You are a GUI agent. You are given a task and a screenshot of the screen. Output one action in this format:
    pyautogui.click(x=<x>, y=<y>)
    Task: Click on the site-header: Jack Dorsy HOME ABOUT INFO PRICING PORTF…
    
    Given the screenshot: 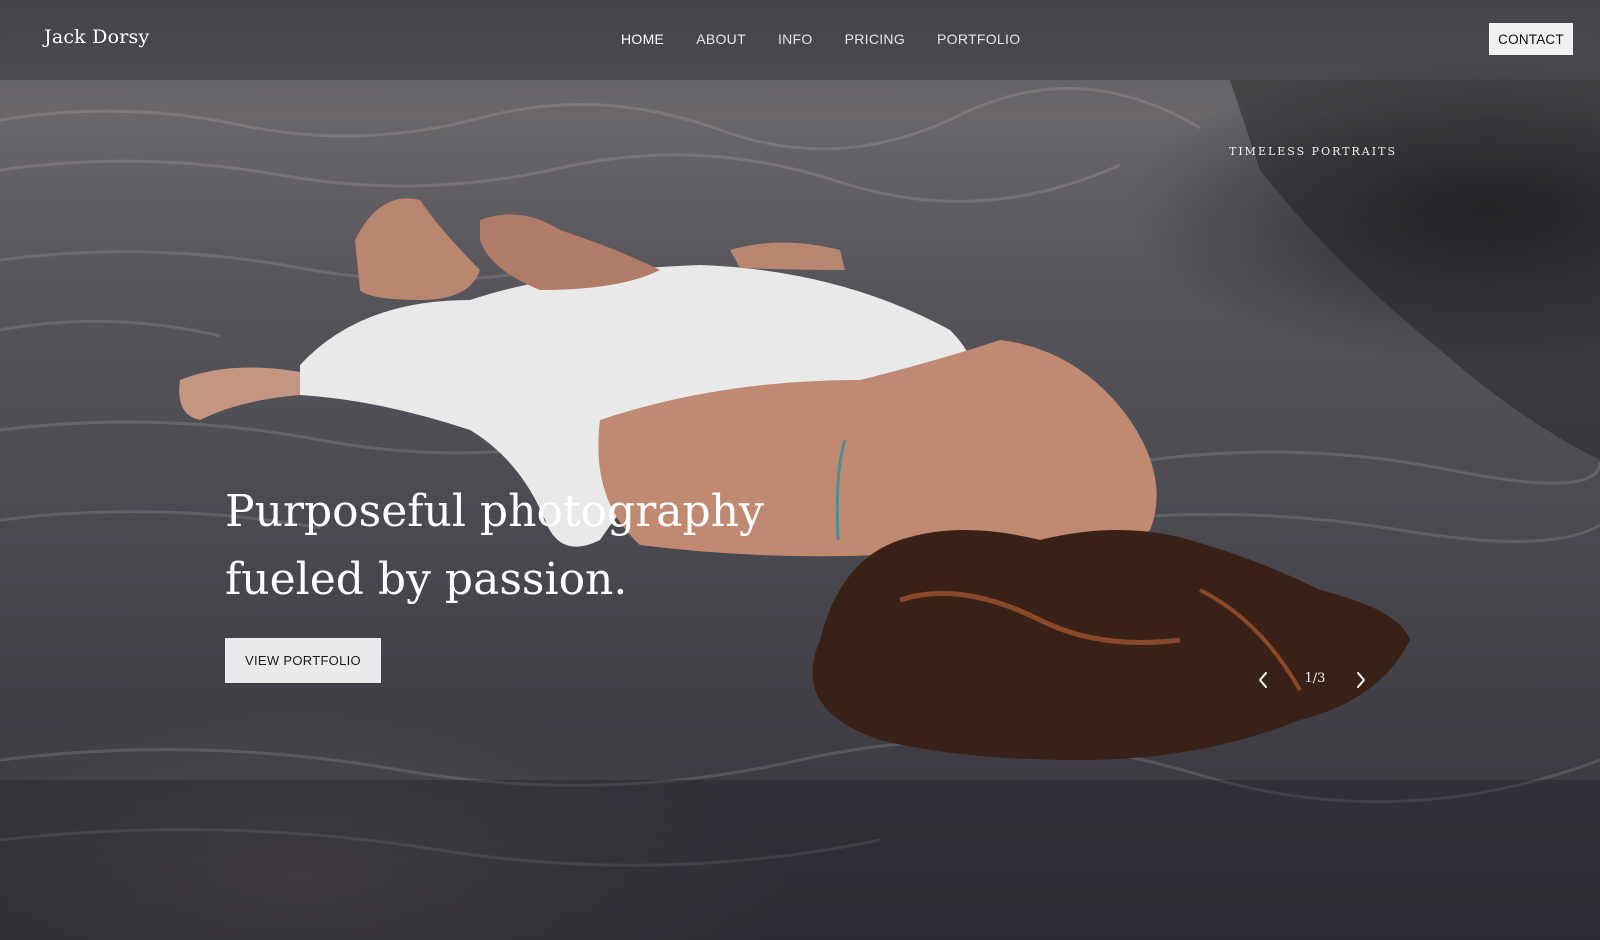 What is the action you would take?
    pyautogui.click(x=800, y=40)
    